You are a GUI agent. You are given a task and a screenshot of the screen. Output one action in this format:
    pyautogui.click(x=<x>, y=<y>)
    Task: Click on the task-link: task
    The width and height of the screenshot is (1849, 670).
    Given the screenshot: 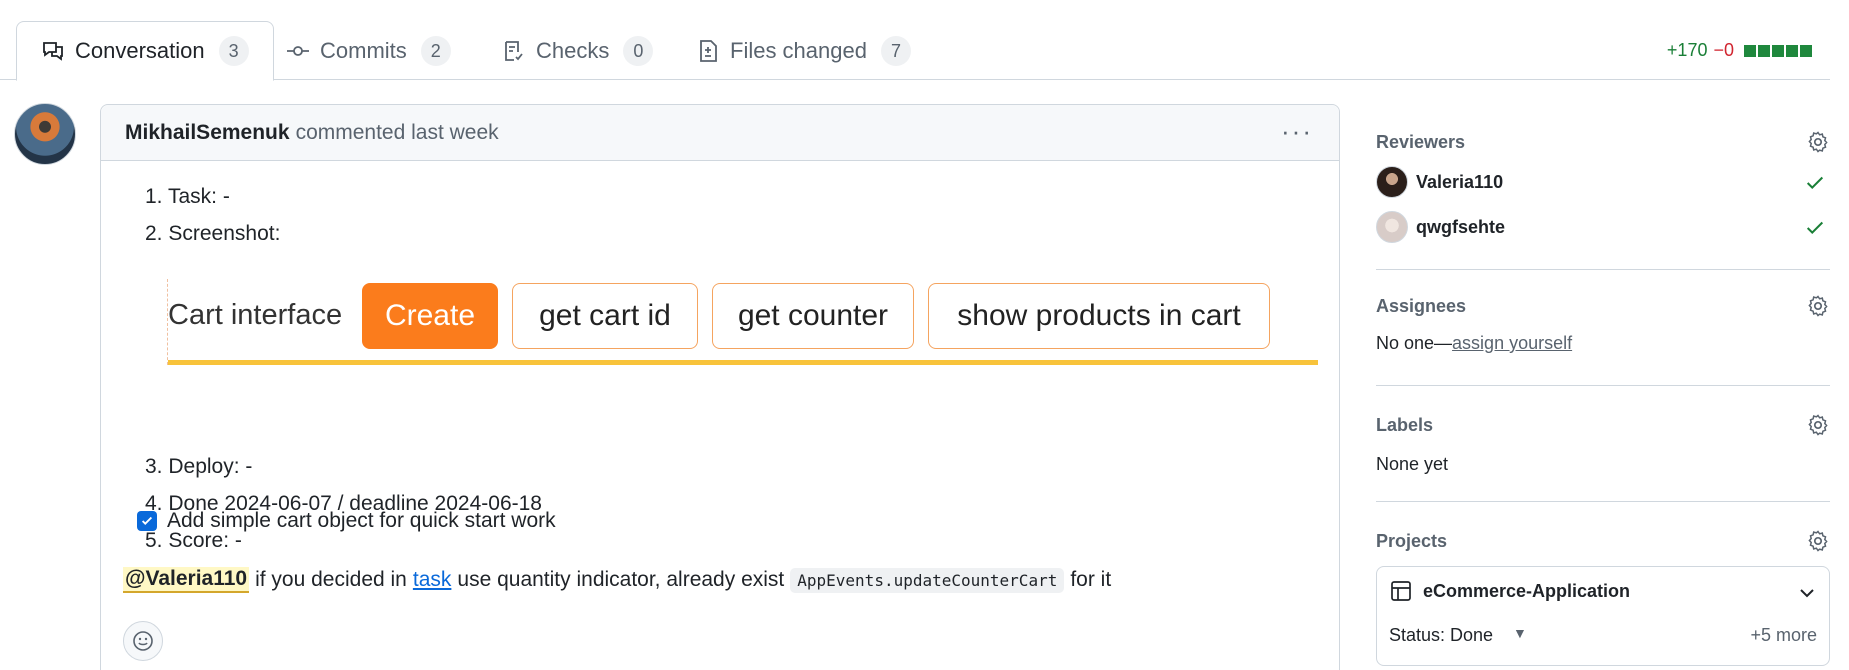 What is the action you would take?
    pyautogui.click(x=432, y=580)
    